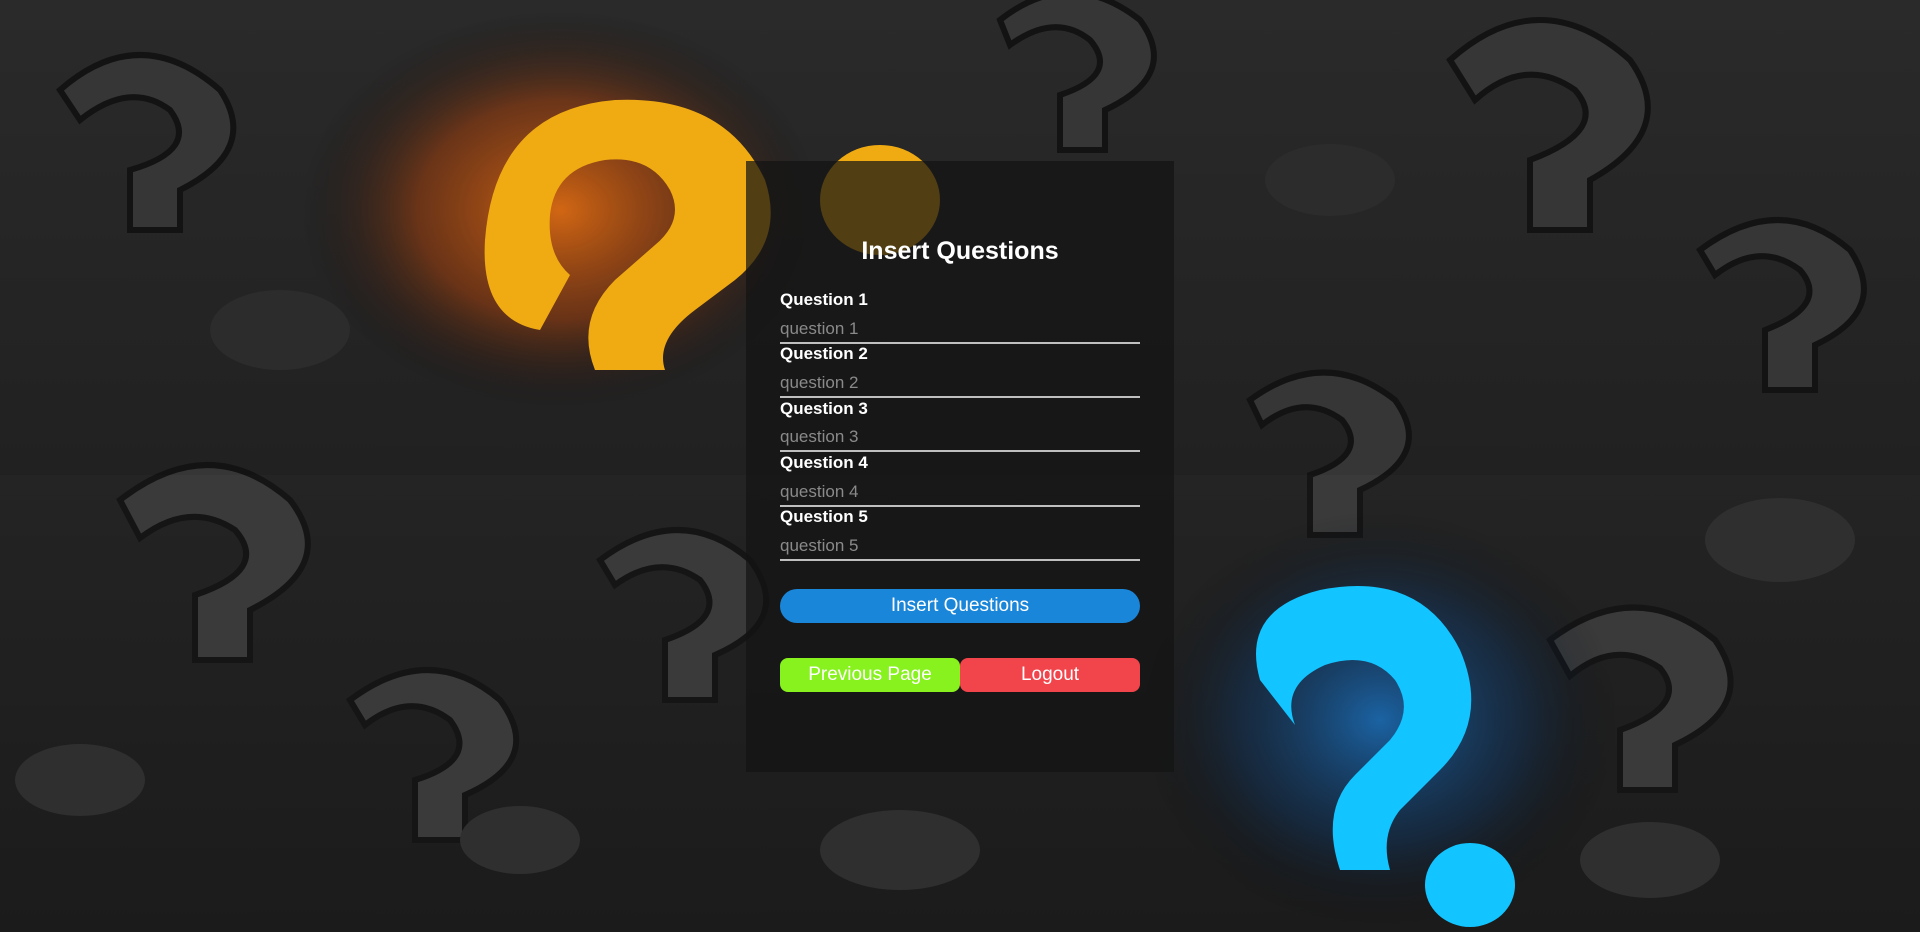 This screenshot has height=932, width=1920. Describe the element at coordinates (824, 516) in the screenshot. I see `question-5-label: Question 5` at that location.